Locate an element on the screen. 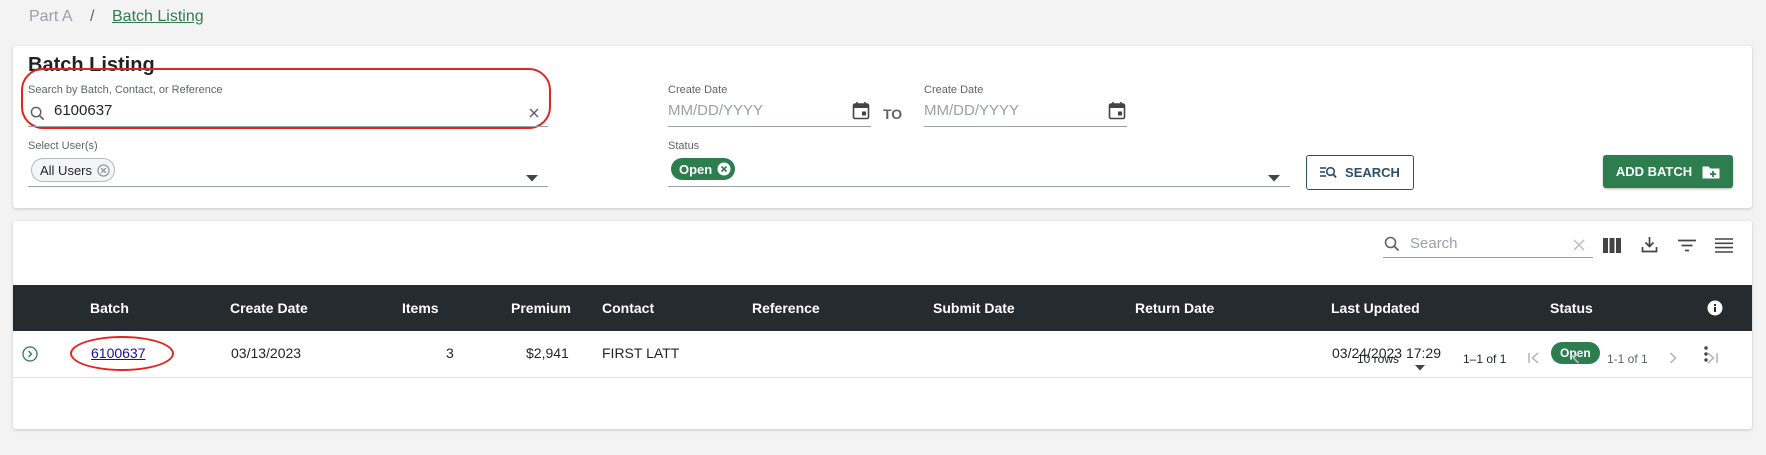 The height and width of the screenshot is (455, 1766). page-info: 1-1 of 1 is located at coordinates (1627, 359).